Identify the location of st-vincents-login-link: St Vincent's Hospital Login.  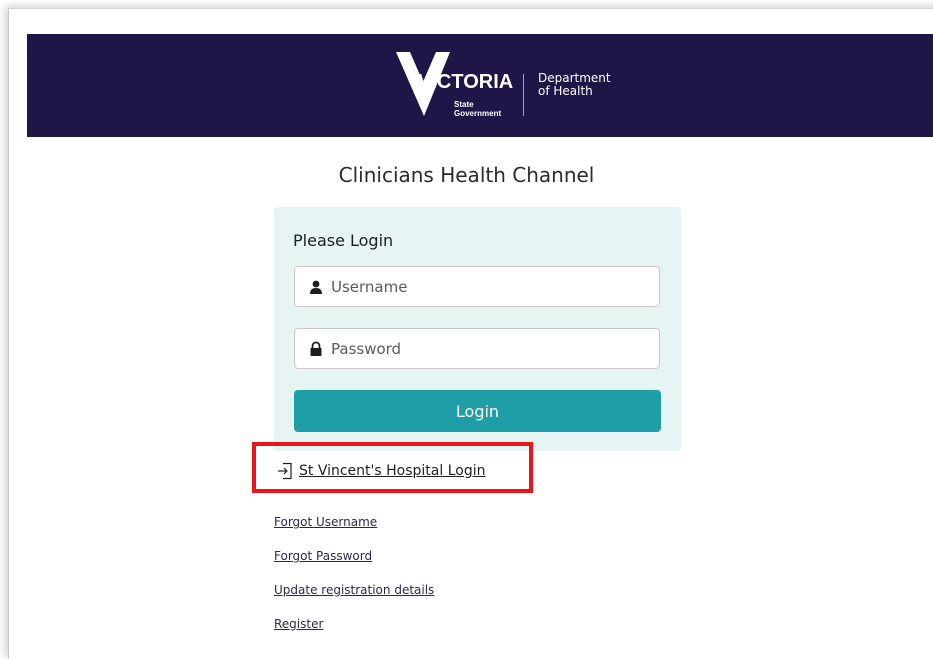
(381, 471).